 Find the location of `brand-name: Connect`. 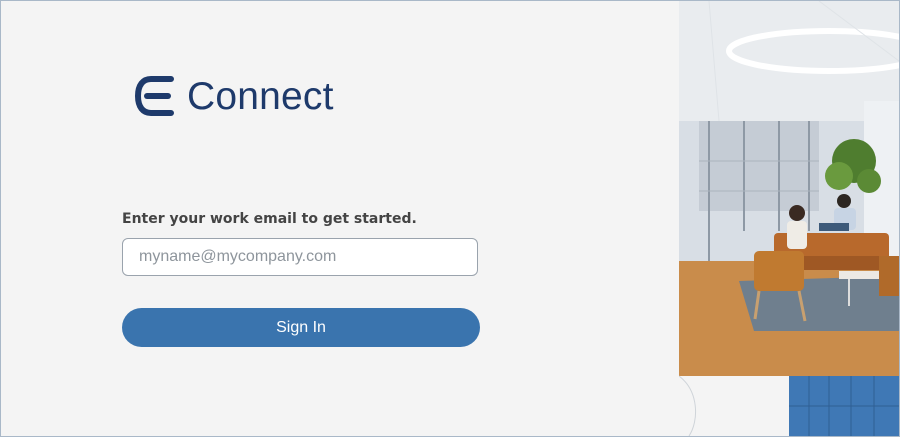

brand-name: Connect is located at coordinates (260, 96).